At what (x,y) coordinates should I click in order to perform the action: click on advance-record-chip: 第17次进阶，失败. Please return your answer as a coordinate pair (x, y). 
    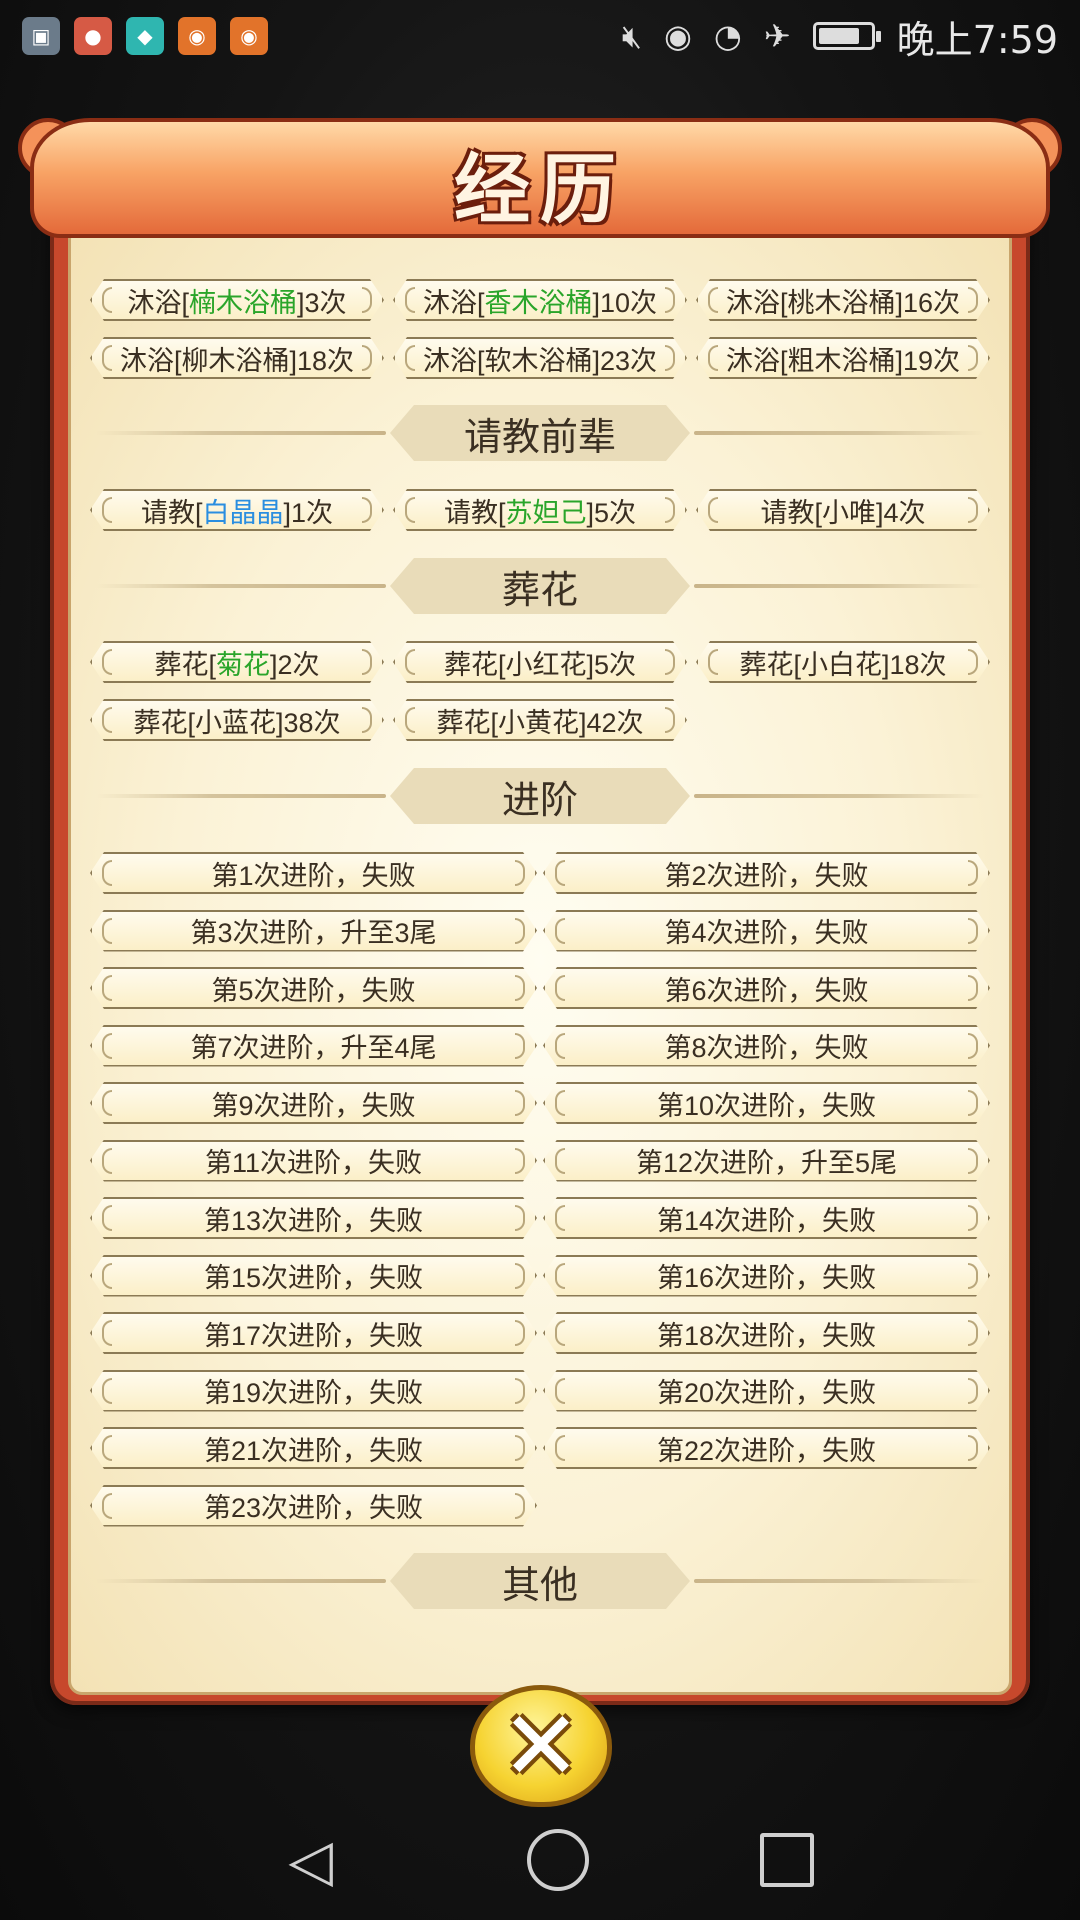
    Looking at the image, I should click on (313, 1333).